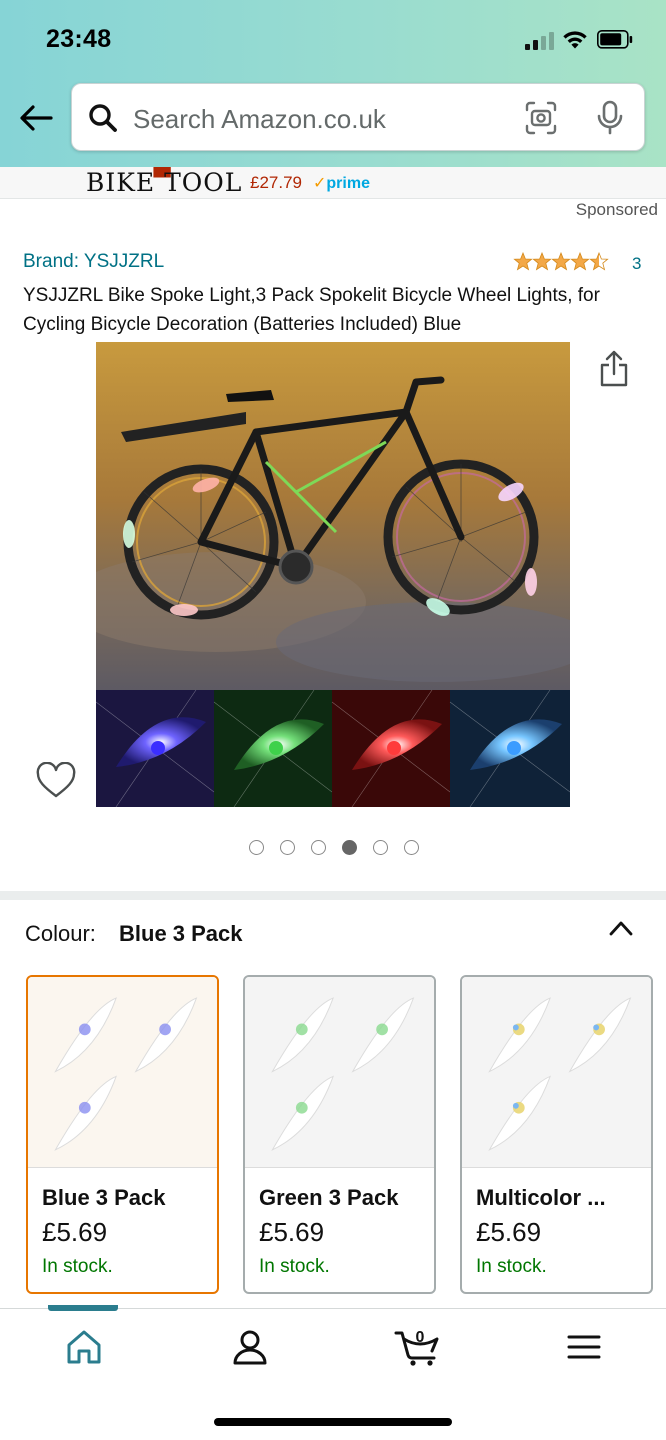 The height and width of the screenshot is (1440, 666). What do you see at coordinates (250, 1347) in the screenshot?
I see `account-icon` at bounding box center [250, 1347].